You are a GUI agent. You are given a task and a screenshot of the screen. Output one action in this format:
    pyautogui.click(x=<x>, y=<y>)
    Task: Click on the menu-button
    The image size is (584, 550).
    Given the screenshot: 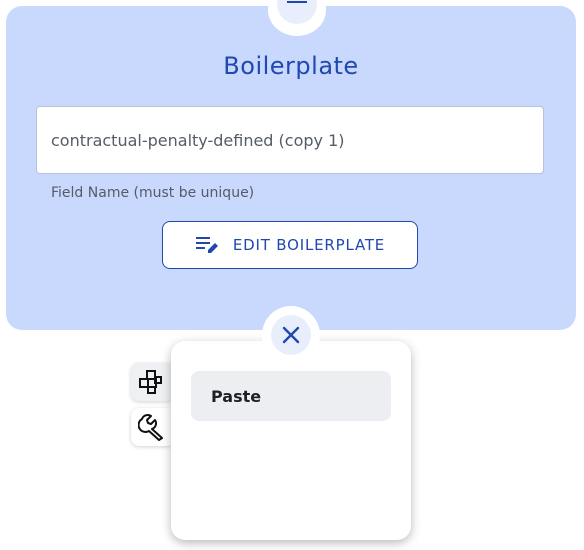 What is the action you would take?
    pyautogui.click(x=297, y=12)
    